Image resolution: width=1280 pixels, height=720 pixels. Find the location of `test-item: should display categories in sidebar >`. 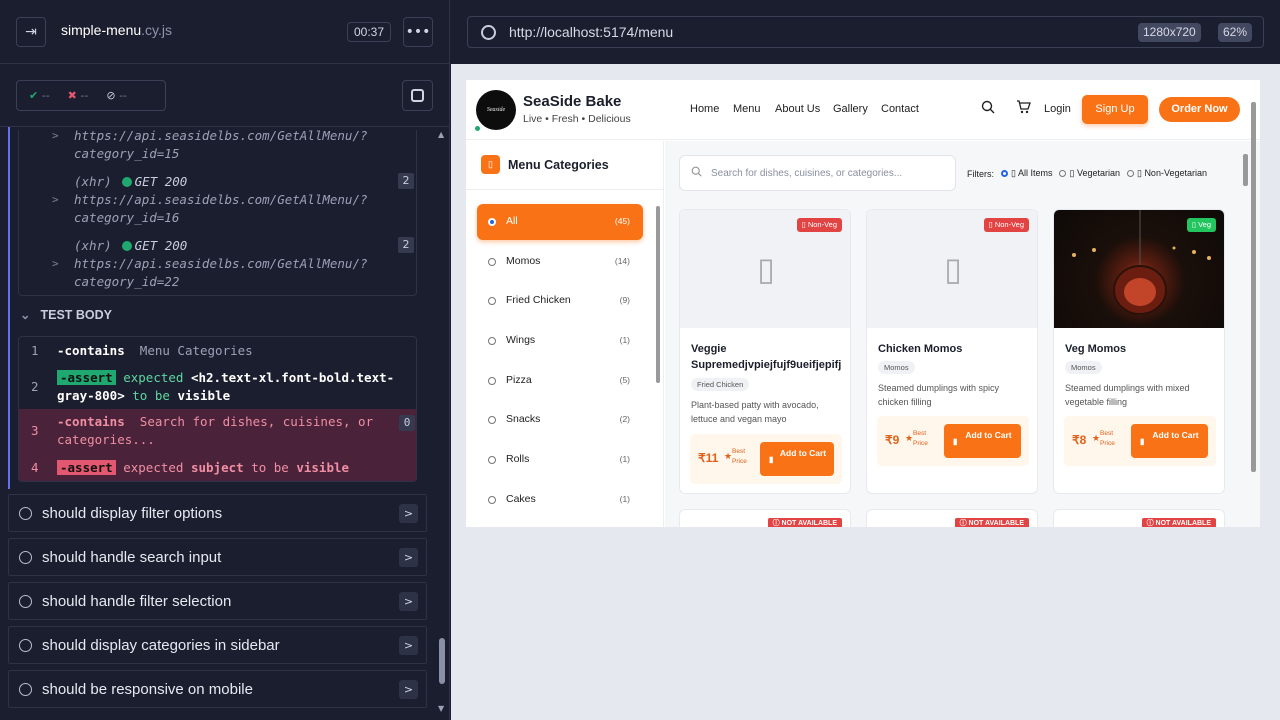

test-item: should display categories in sidebar > is located at coordinates (217, 645).